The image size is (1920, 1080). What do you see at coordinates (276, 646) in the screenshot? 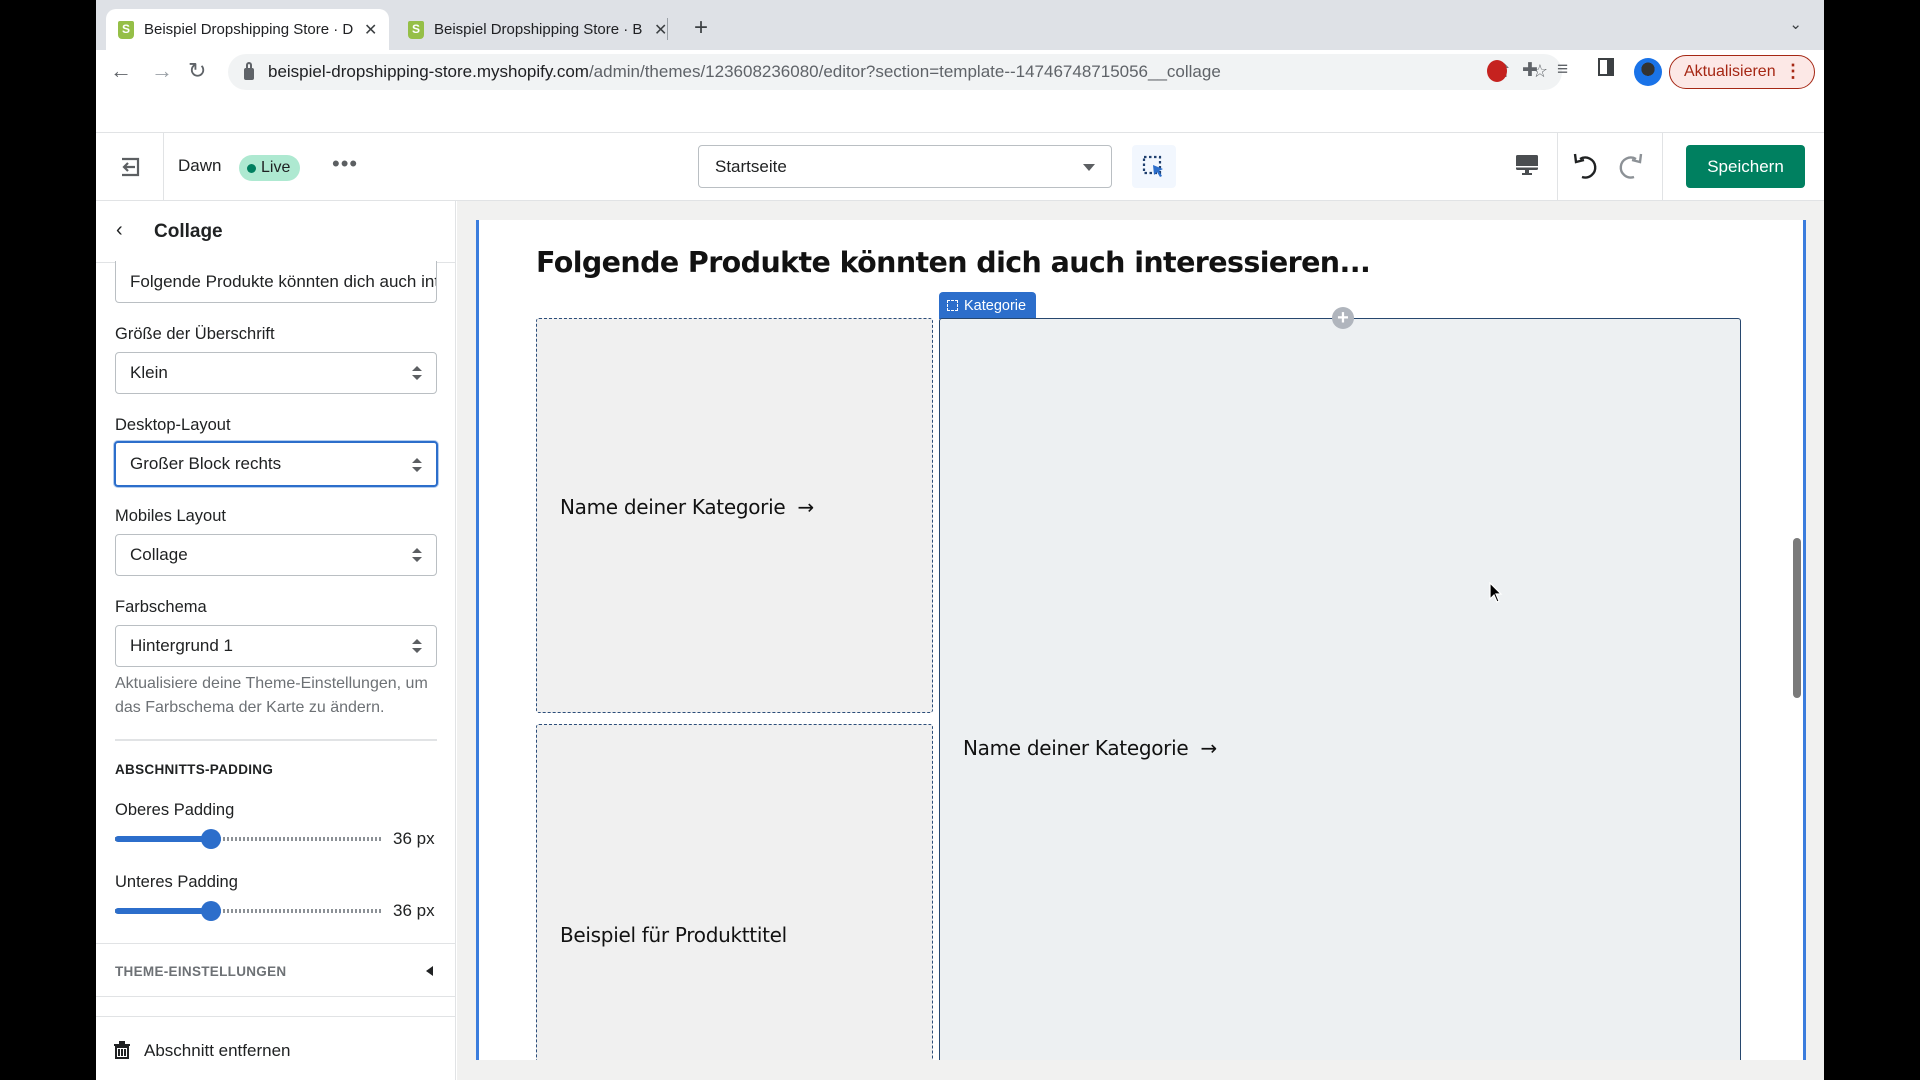
I see `color-scheme-select: Hintergrund 1` at bounding box center [276, 646].